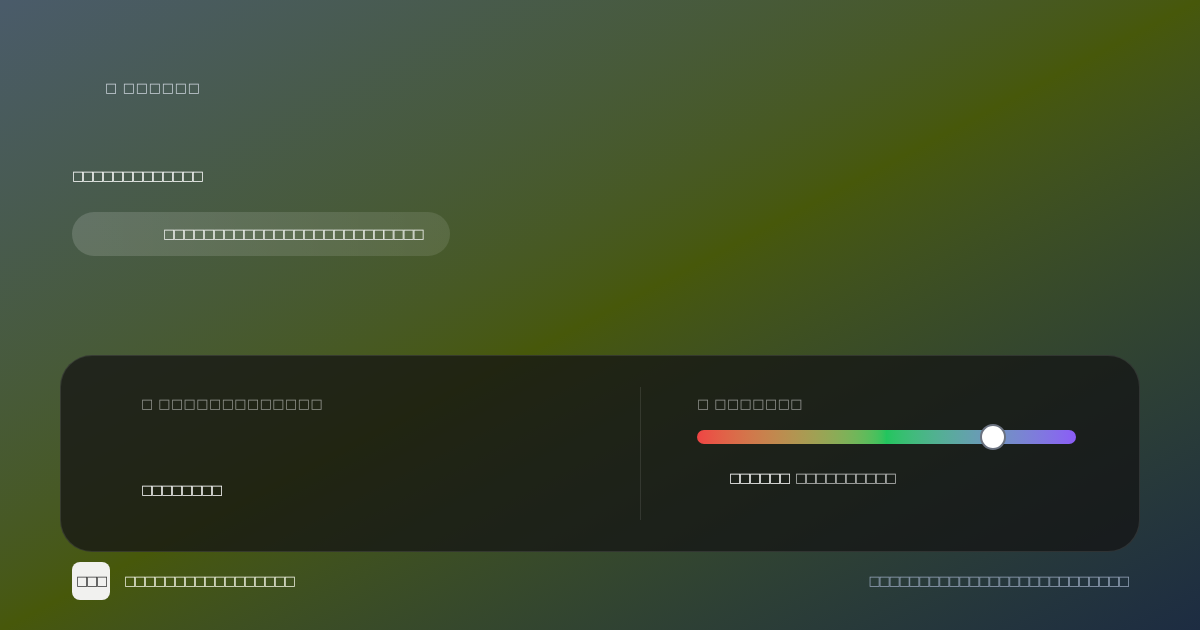 This screenshot has height=630, width=1200. I want to click on page-title: □ □□□□□□, so click(153, 88).